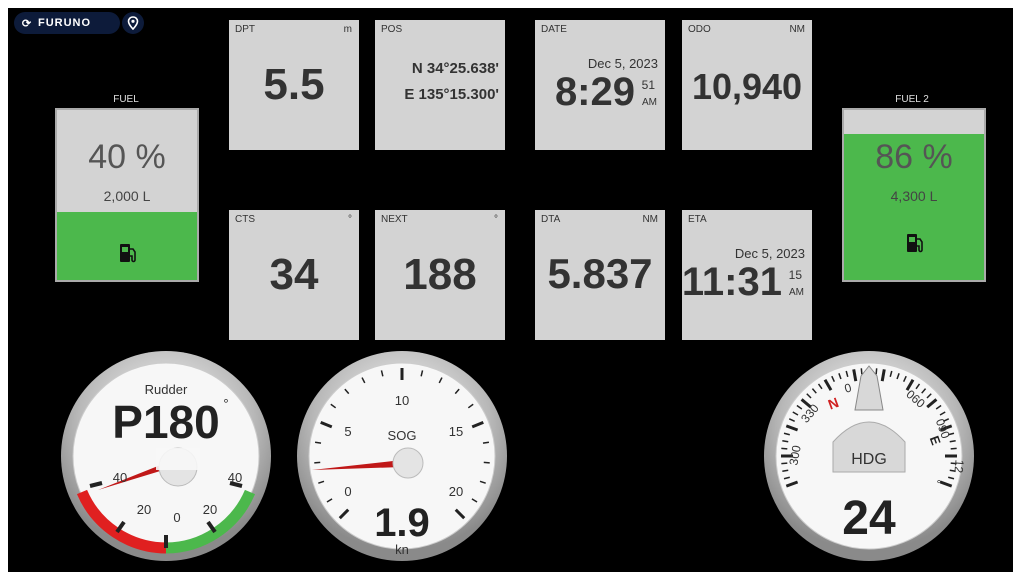 The width and height of the screenshot is (1019, 578). Describe the element at coordinates (166, 456) in the screenshot. I see `rudder-gauge: Rudder P180 ° 40 20 0 20 40` at that location.